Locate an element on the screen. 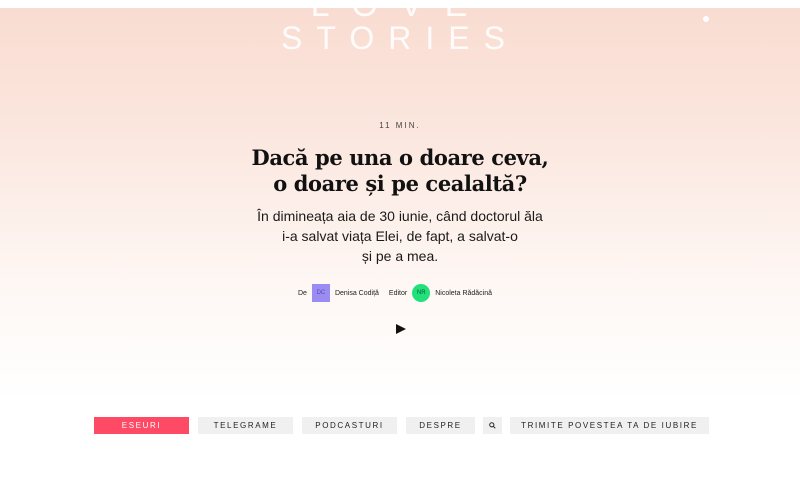 The image size is (800, 492). top-strip is located at coordinates (400, 4).